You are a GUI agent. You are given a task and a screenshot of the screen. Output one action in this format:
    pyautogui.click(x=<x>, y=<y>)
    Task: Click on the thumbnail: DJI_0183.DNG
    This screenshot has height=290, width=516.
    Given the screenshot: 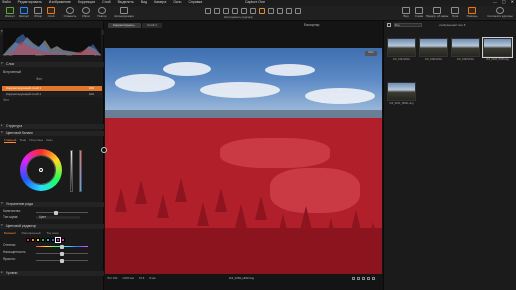 What is the action you would take?
    pyautogui.click(x=465, y=50)
    